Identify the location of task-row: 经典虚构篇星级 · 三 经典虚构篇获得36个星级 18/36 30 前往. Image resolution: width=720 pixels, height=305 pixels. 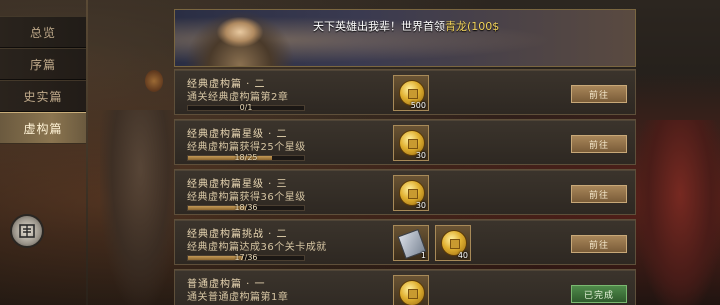
(405, 192).